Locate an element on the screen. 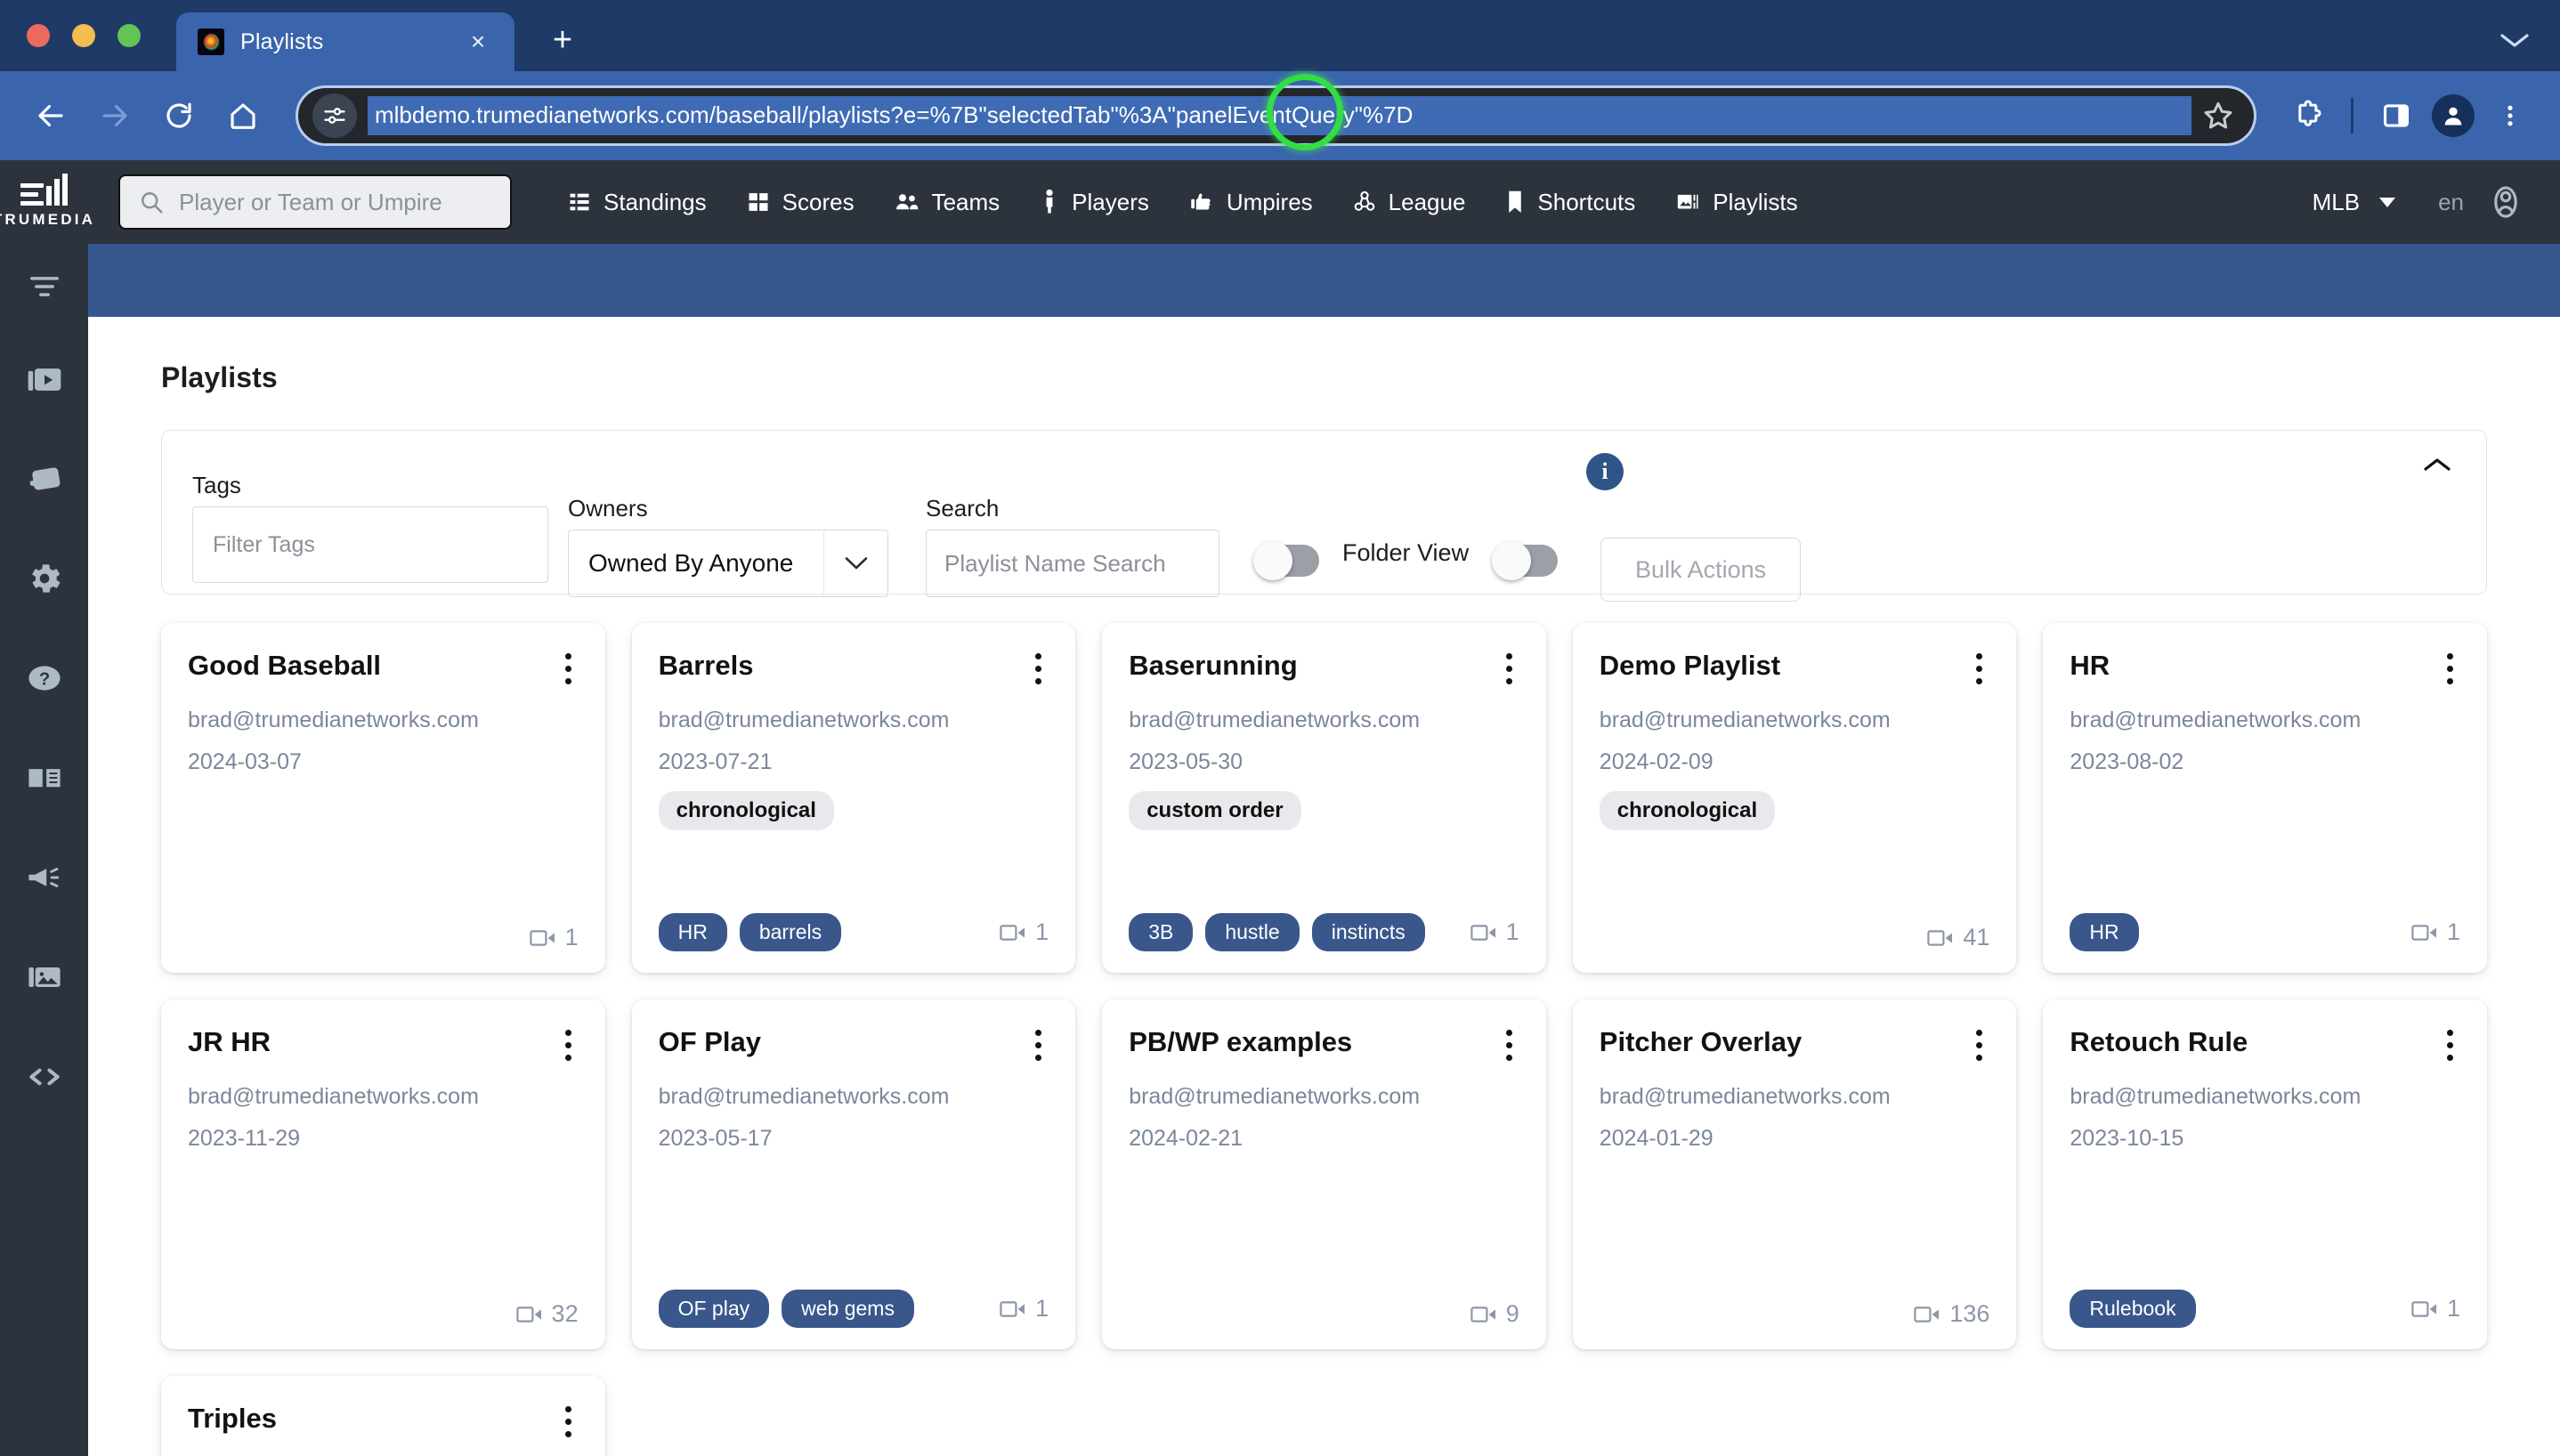 The image size is (2560, 1456). minimize-window-button is located at coordinates (84, 35).